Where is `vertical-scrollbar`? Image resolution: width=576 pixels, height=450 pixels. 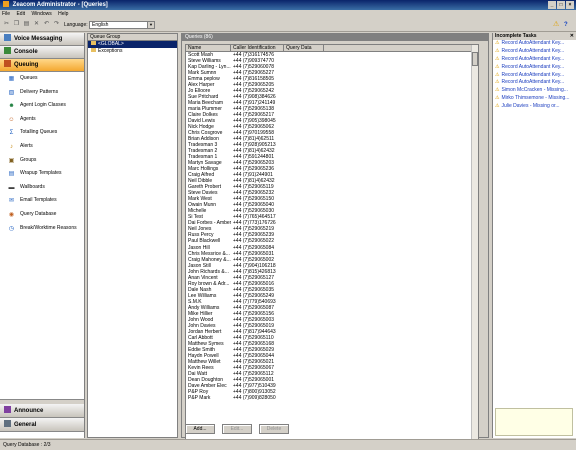 vertical-scrollbar is located at coordinates (474, 247).